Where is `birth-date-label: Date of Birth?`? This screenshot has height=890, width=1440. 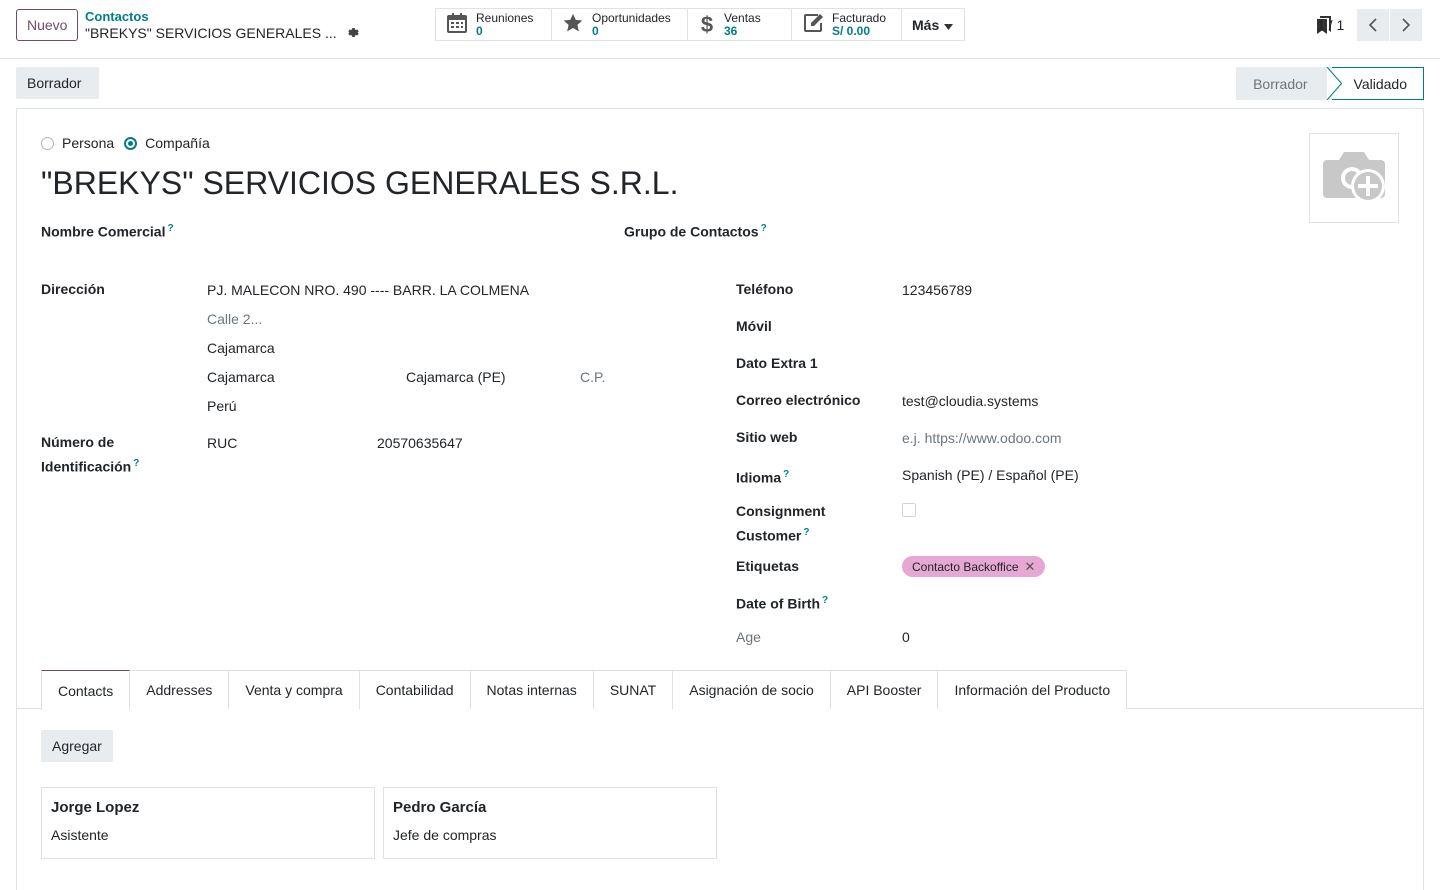
birth-date-label: Date of Birth? is located at coordinates (782, 603).